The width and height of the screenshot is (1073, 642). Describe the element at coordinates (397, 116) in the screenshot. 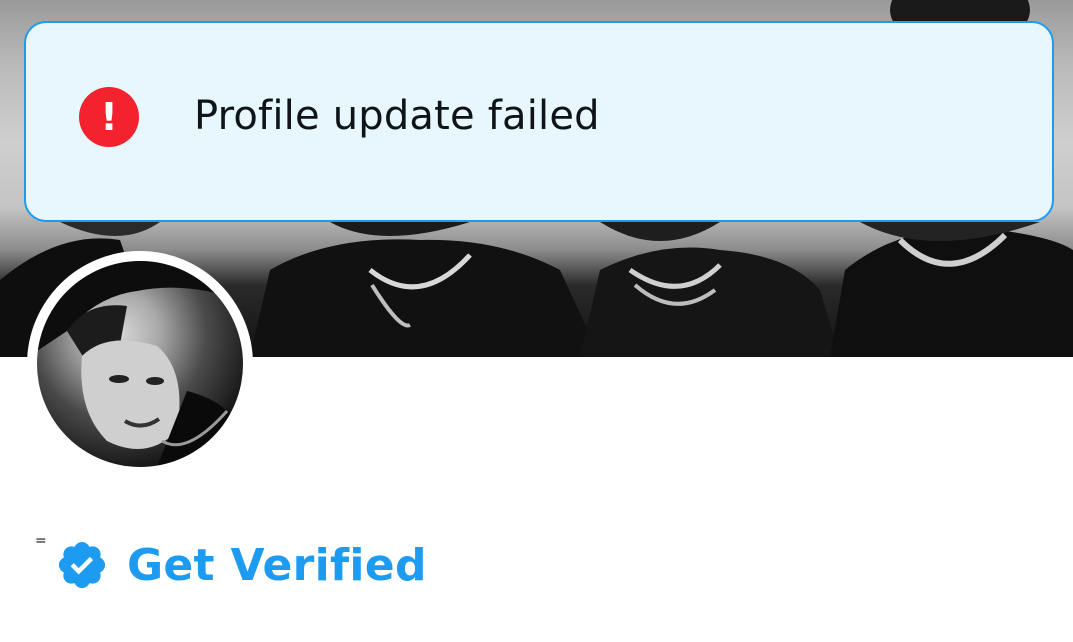

I see `toast-message: Profile update failed` at that location.